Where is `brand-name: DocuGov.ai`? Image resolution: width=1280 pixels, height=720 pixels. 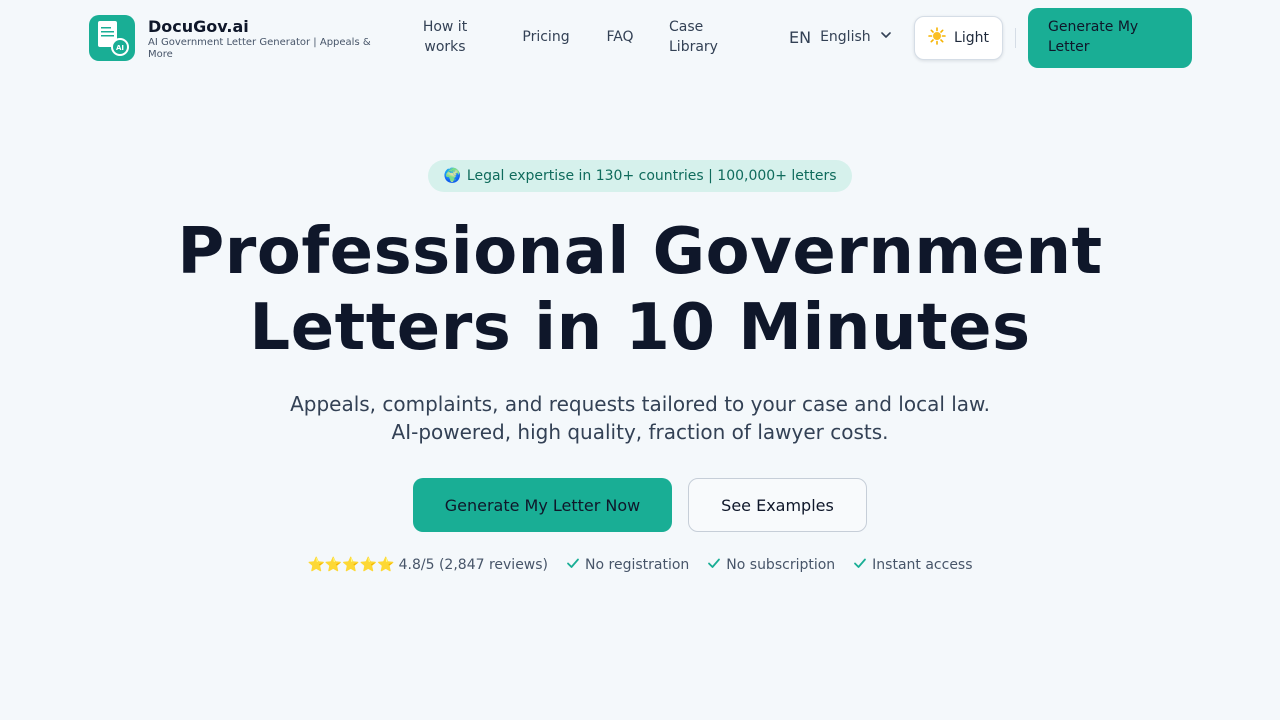
brand-name: DocuGov.ai is located at coordinates (198, 26).